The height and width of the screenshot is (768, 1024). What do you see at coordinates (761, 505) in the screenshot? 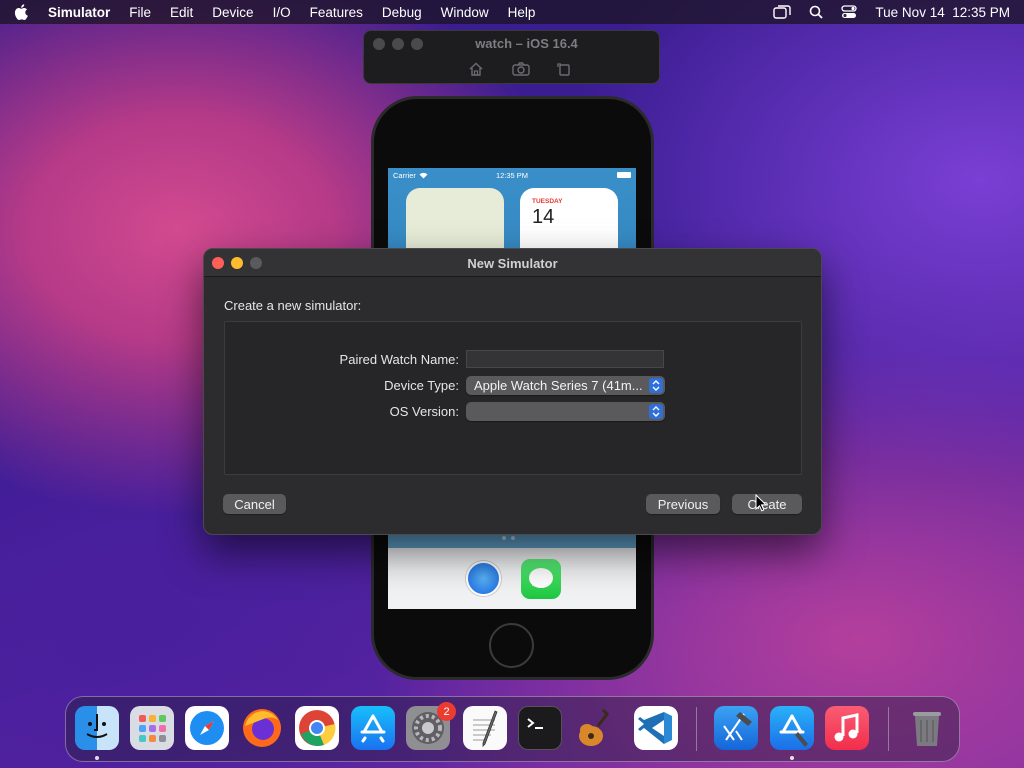
I see `mouse-cursor-icon` at bounding box center [761, 505].